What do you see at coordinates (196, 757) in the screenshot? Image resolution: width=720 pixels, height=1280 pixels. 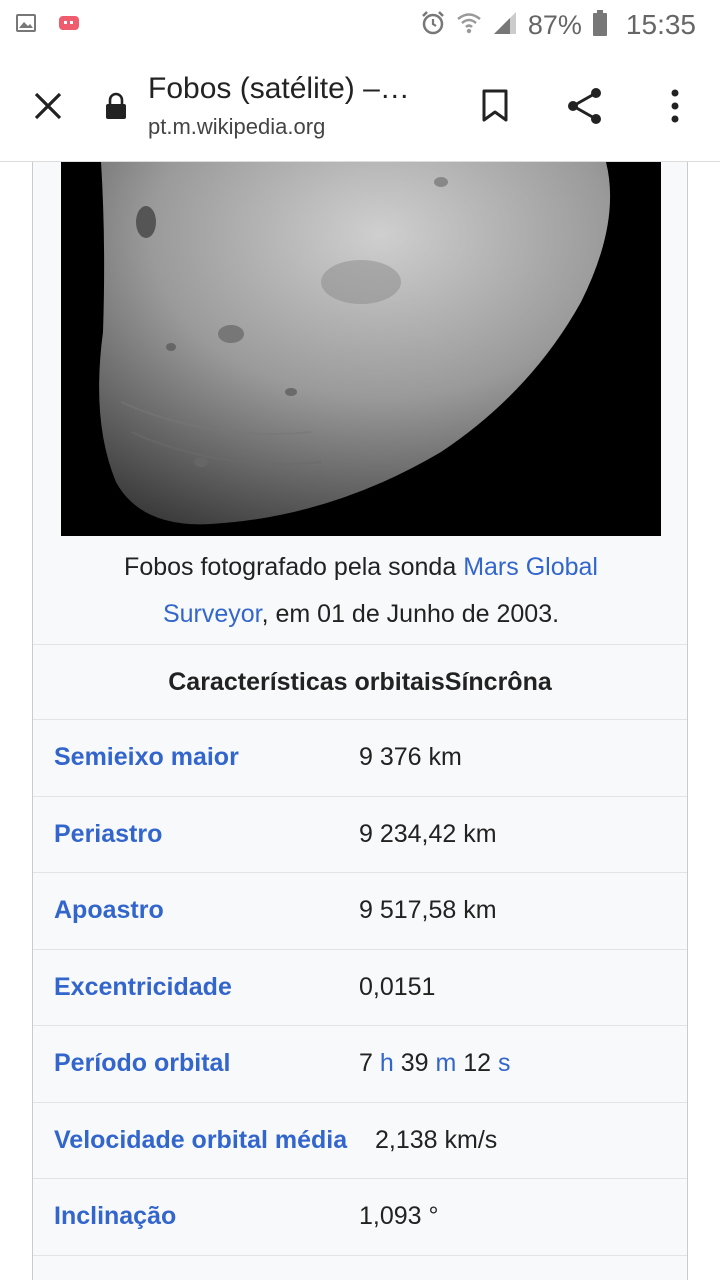 I see `row-label-link: Semieixo maior` at bounding box center [196, 757].